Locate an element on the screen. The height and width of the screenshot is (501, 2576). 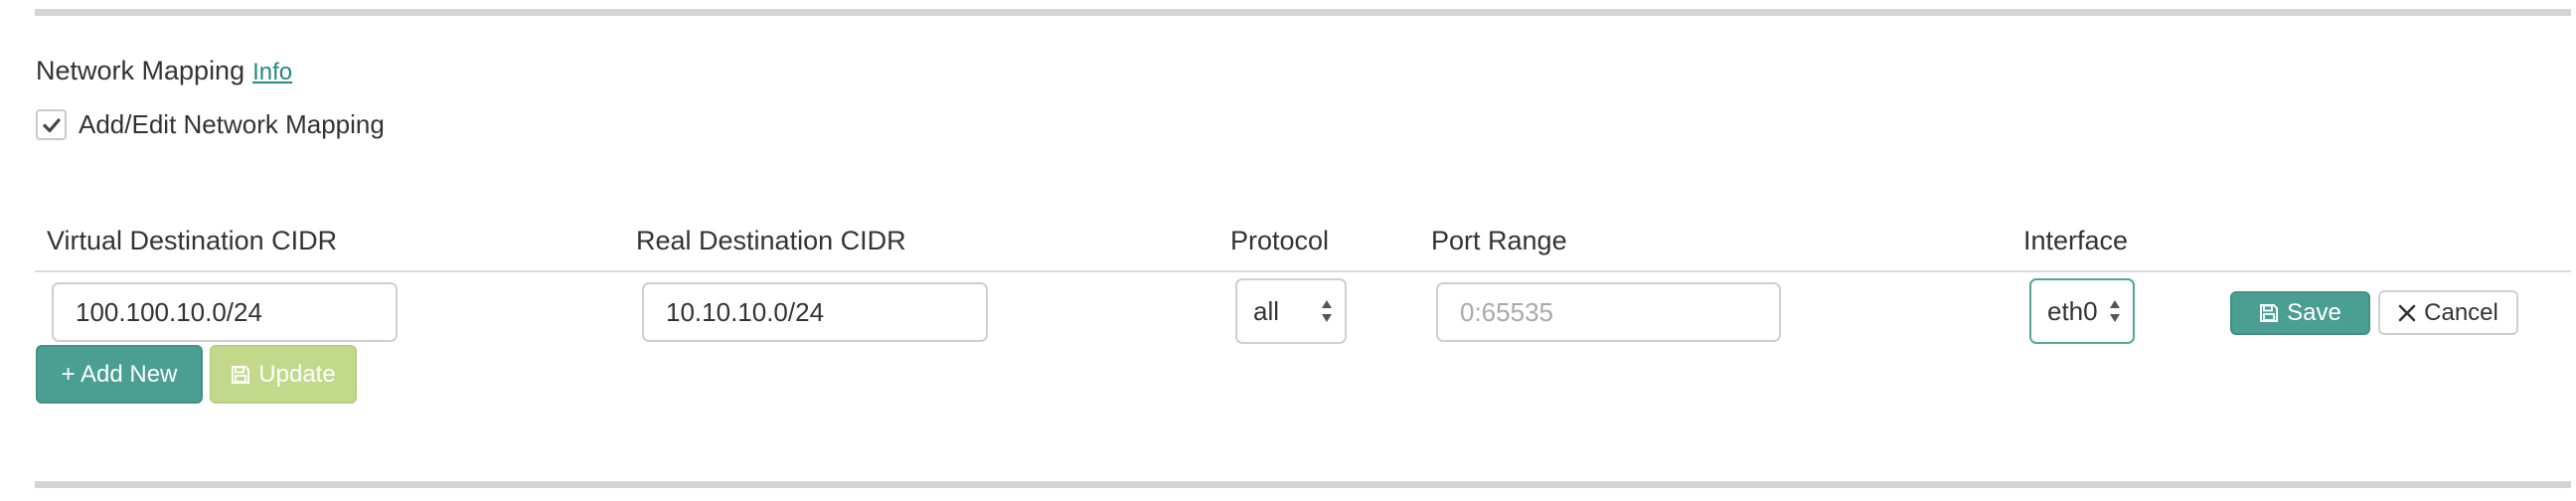
info-link: Info is located at coordinates (272, 72).